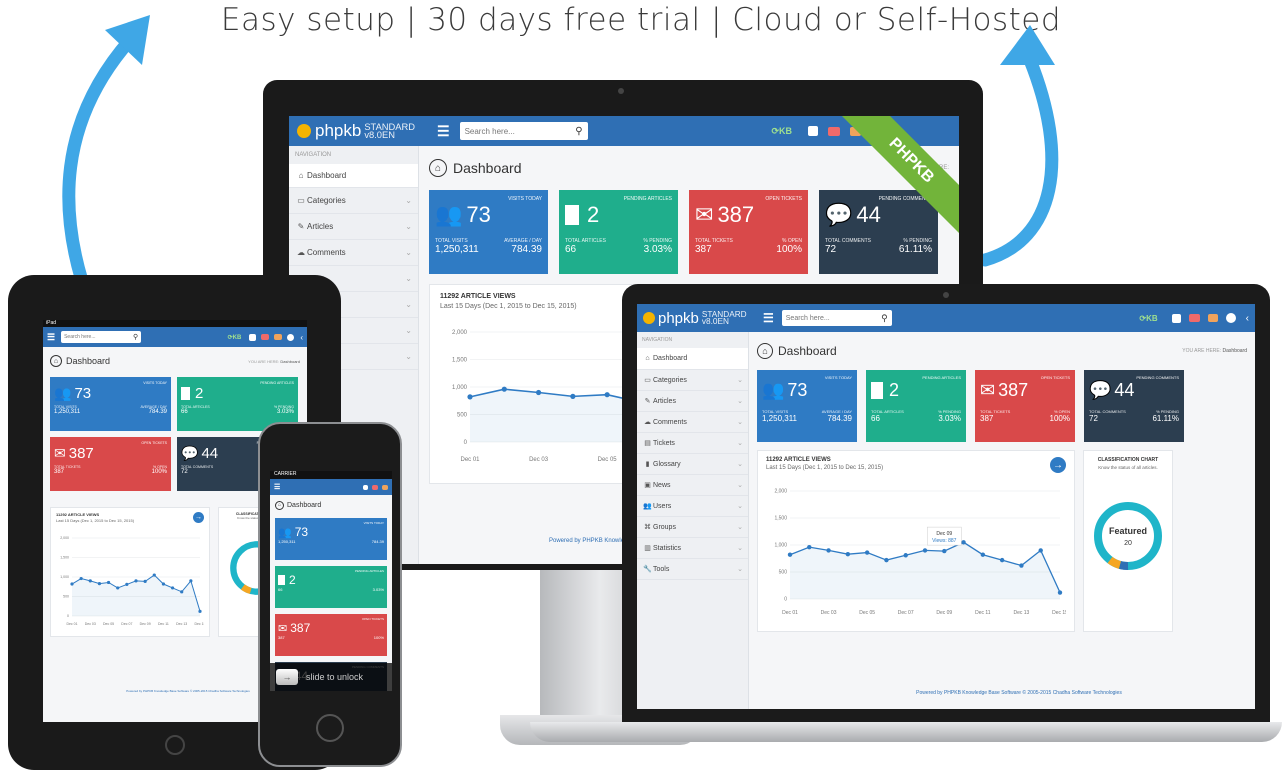  Describe the element at coordinates (715, 321) in the screenshot. I see `brand-version-number: v8.0EN` at that location.